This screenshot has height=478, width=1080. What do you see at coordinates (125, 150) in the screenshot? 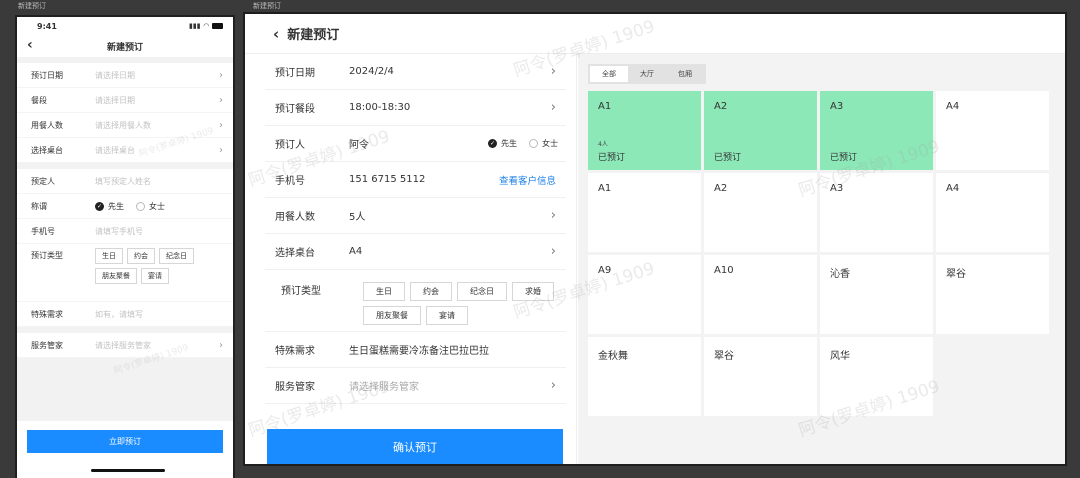
I see `table-row-select: 选择桌台 请选择桌台 ›` at bounding box center [125, 150].